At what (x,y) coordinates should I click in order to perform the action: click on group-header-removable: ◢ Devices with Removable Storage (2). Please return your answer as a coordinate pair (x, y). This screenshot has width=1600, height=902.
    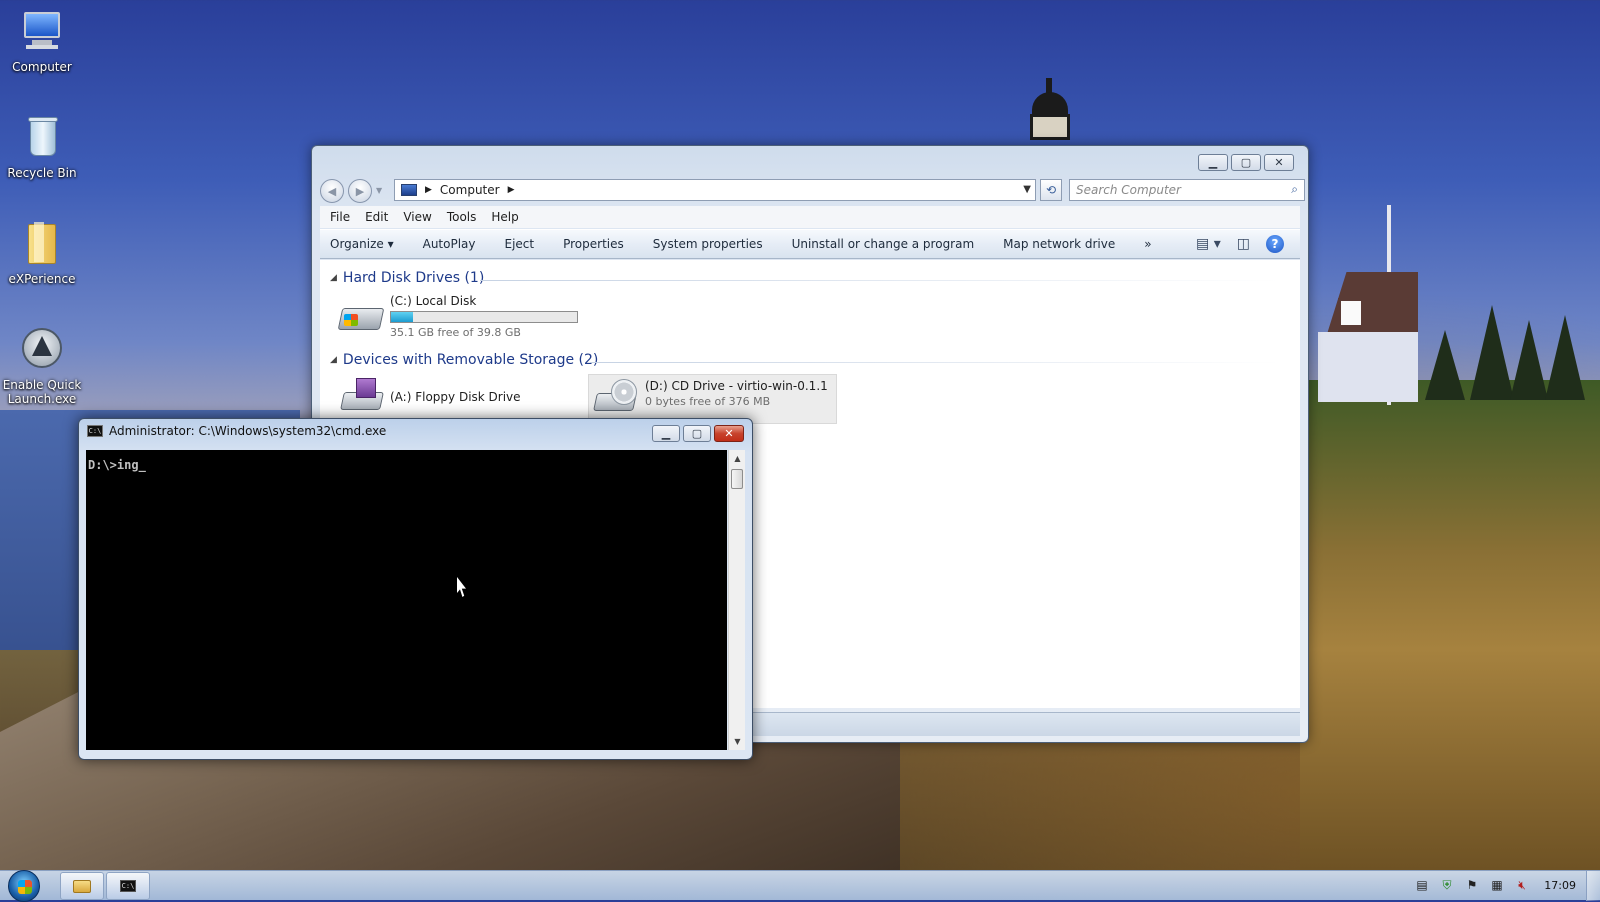
    Looking at the image, I should click on (464, 360).